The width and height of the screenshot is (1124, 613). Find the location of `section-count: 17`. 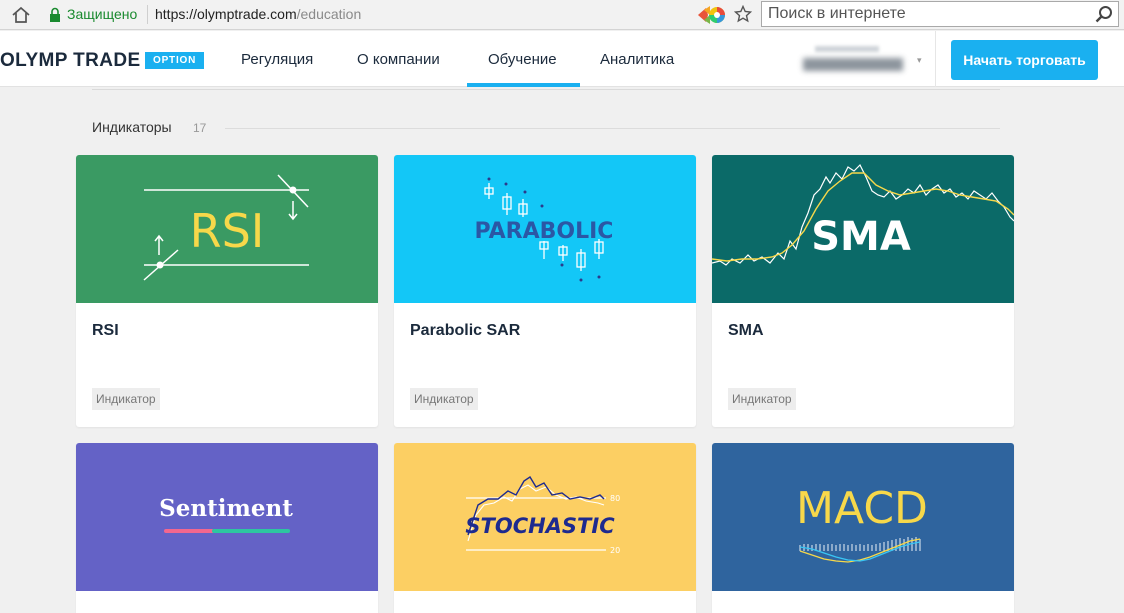

section-count: 17 is located at coordinates (200, 128).